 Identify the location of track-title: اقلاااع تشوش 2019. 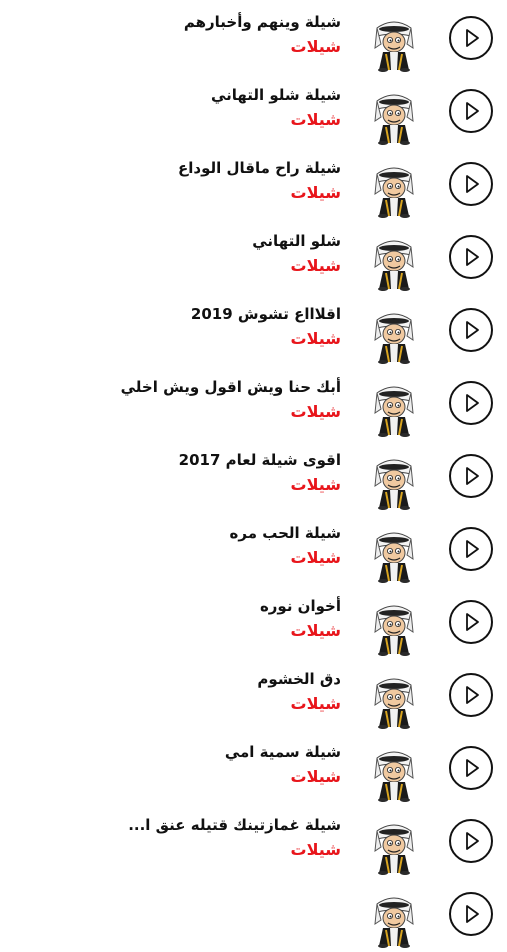
(265, 314).